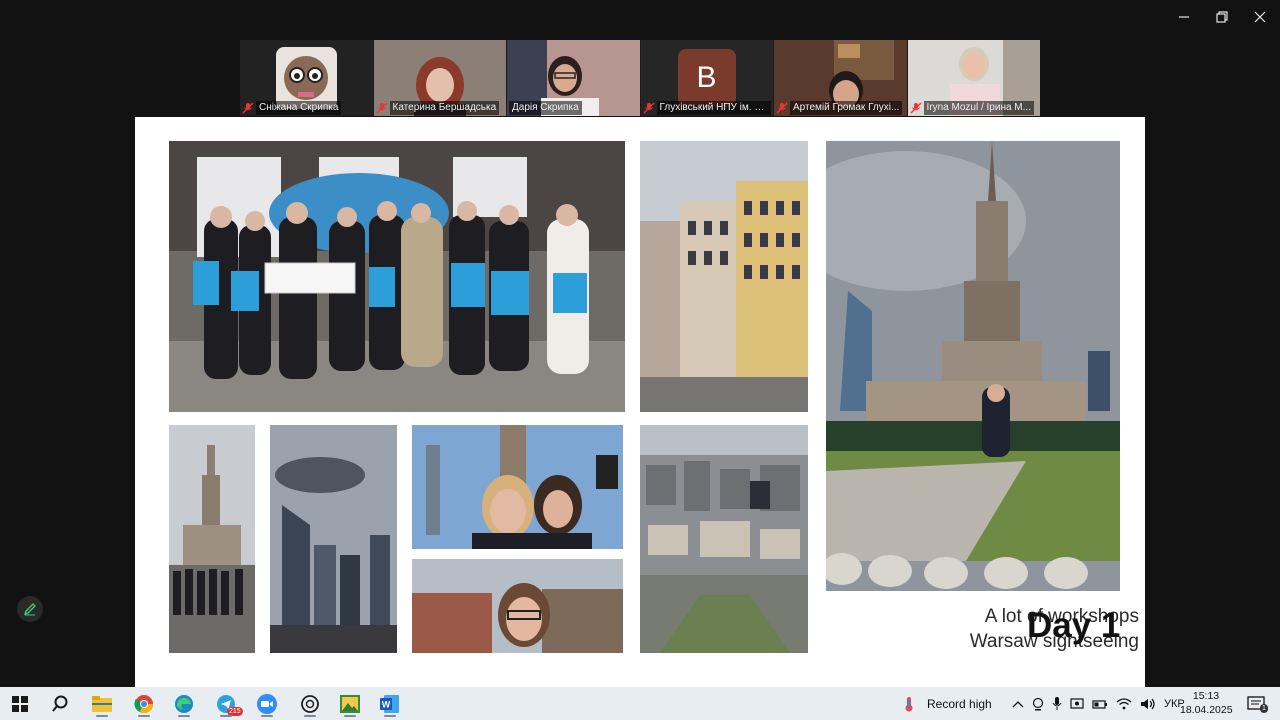 Image resolution: width=1280 pixels, height=720 pixels. I want to click on notification-count-badge: 1, so click(1264, 708).